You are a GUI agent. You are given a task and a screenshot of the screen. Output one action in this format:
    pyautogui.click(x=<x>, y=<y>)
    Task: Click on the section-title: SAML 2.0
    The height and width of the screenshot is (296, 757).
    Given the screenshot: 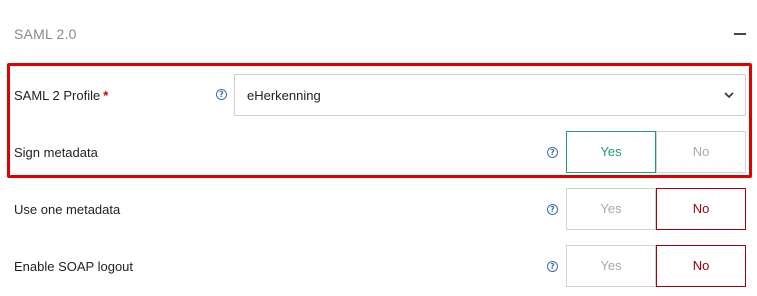 What is the action you would take?
    pyautogui.click(x=45, y=34)
    